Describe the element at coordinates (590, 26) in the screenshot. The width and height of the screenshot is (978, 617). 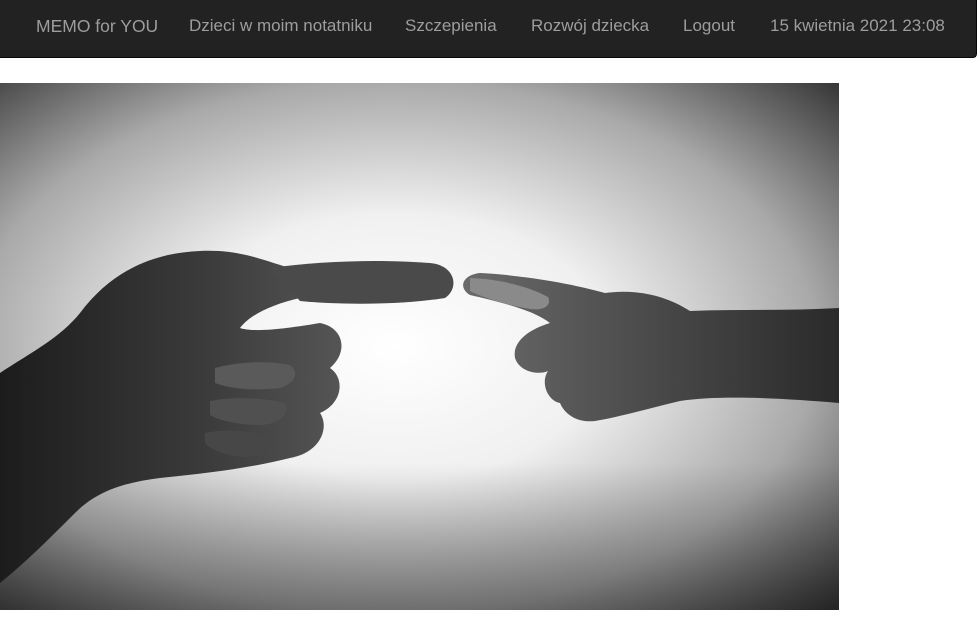
I see `nav-item-child-development: Rozwój dziecka` at that location.